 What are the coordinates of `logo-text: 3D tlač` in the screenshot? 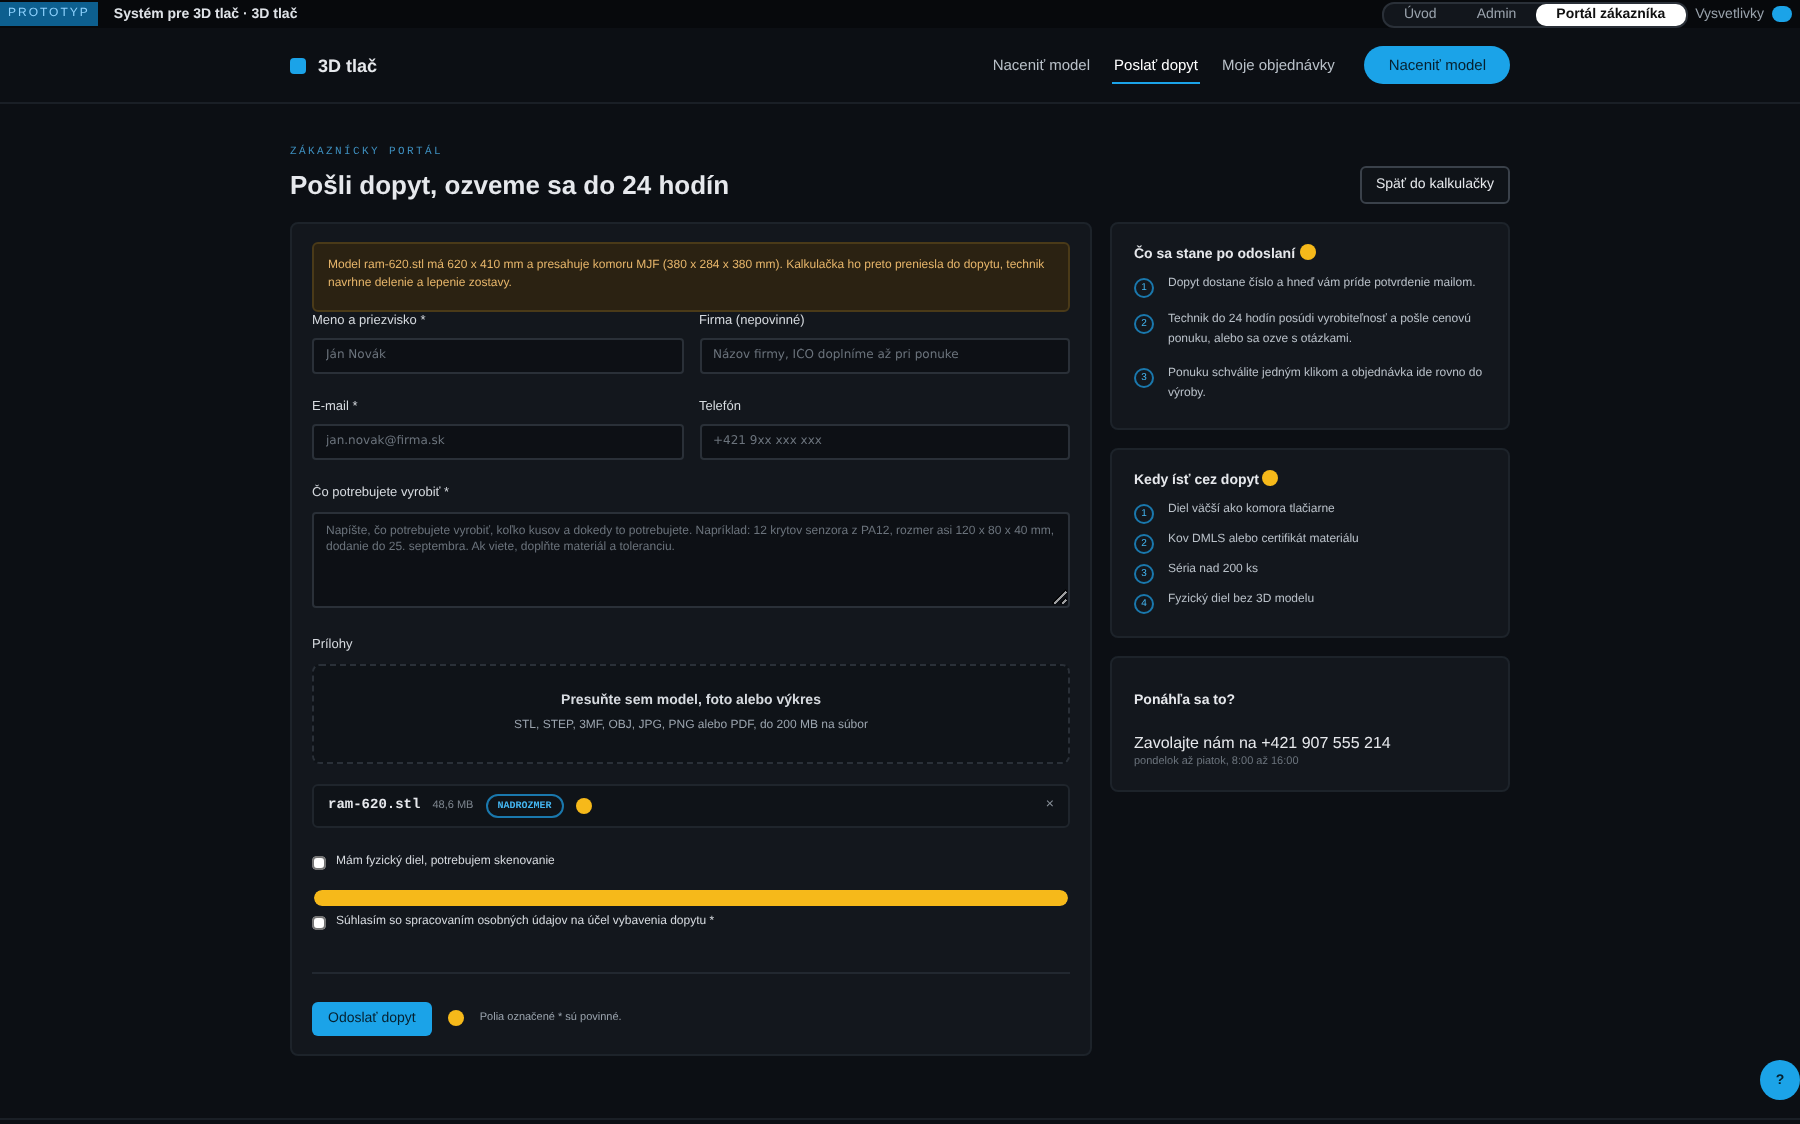 It's located at (348, 65).